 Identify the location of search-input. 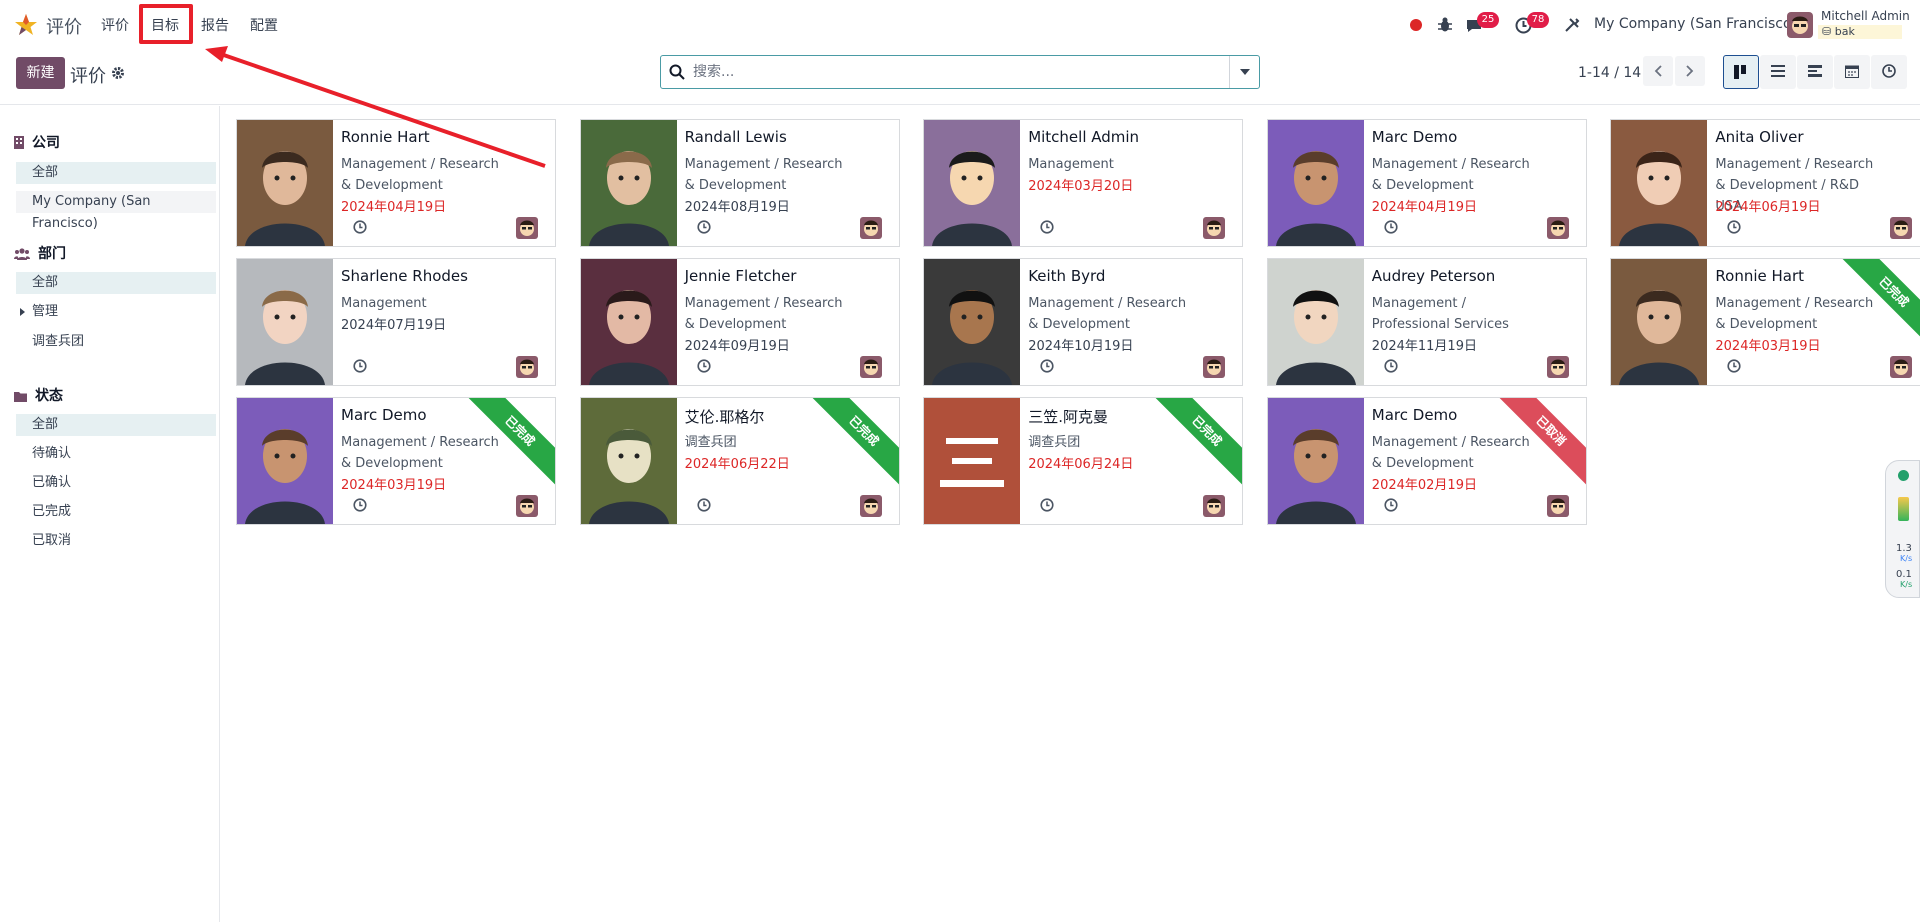
(943, 72).